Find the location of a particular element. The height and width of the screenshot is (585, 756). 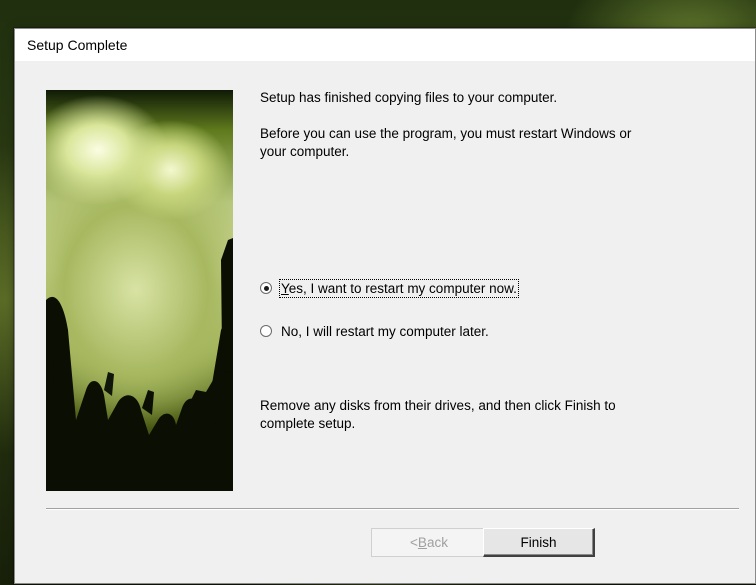

window-title: Setup Complete is located at coordinates (77, 45).